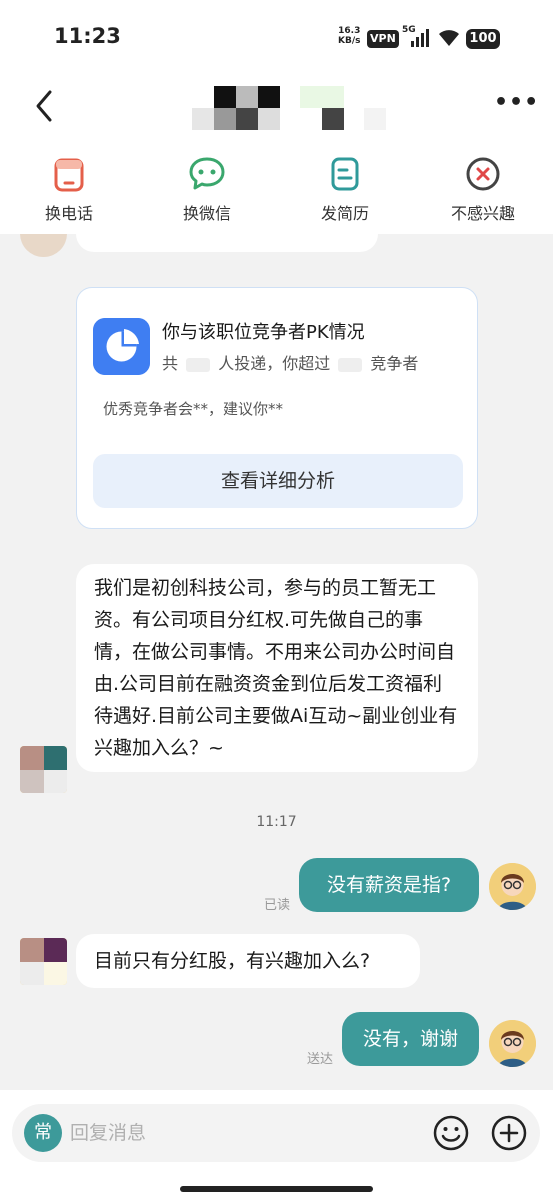  I want to click on send-resume-label: 发简历, so click(344, 213).